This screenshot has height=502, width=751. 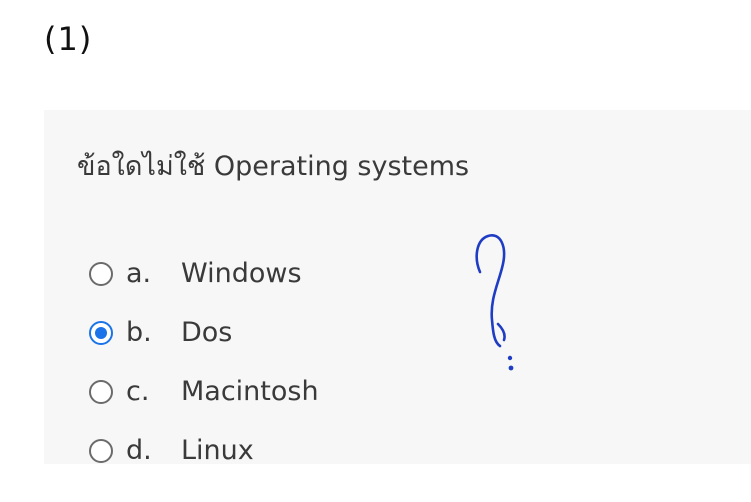 I want to click on option-d: d. Linux, so click(x=204, y=450).